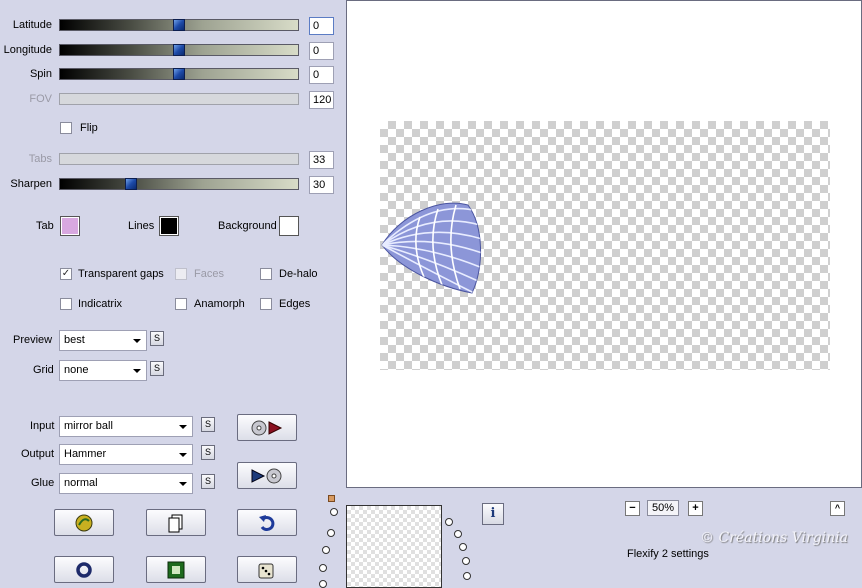 The width and height of the screenshot is (862, 588). Describe the element at coordinates (208, 452) in the screenshot. I see `output-s-button: S` at that location.